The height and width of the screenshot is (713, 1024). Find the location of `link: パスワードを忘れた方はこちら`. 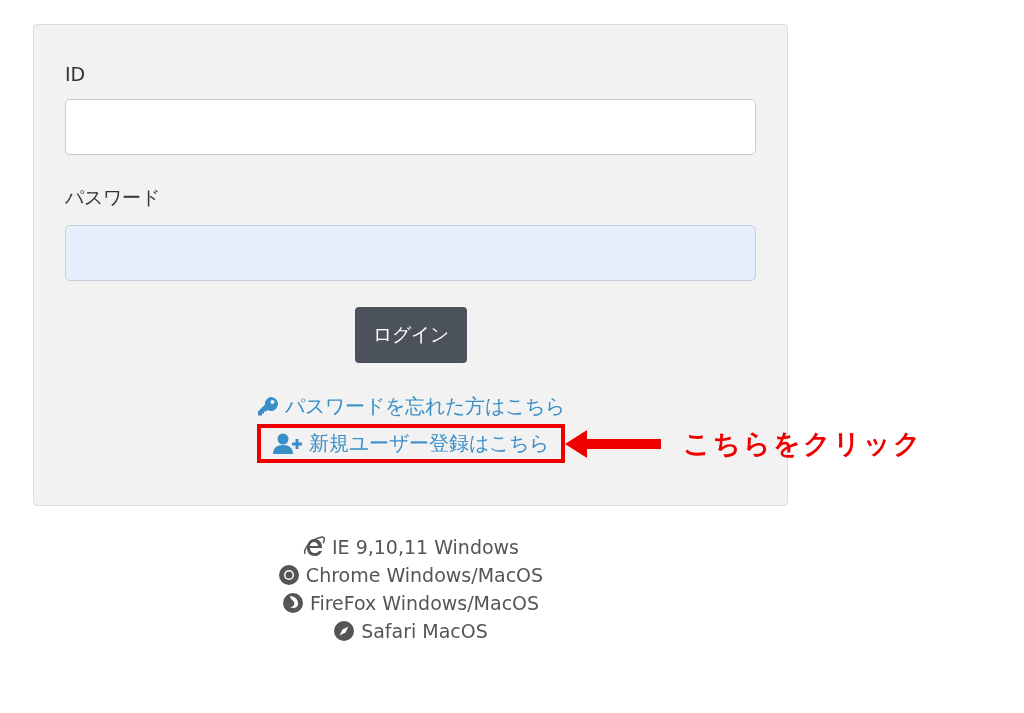

link: パスワードを忘れた方はこちら is located at coordinates (410, 406).